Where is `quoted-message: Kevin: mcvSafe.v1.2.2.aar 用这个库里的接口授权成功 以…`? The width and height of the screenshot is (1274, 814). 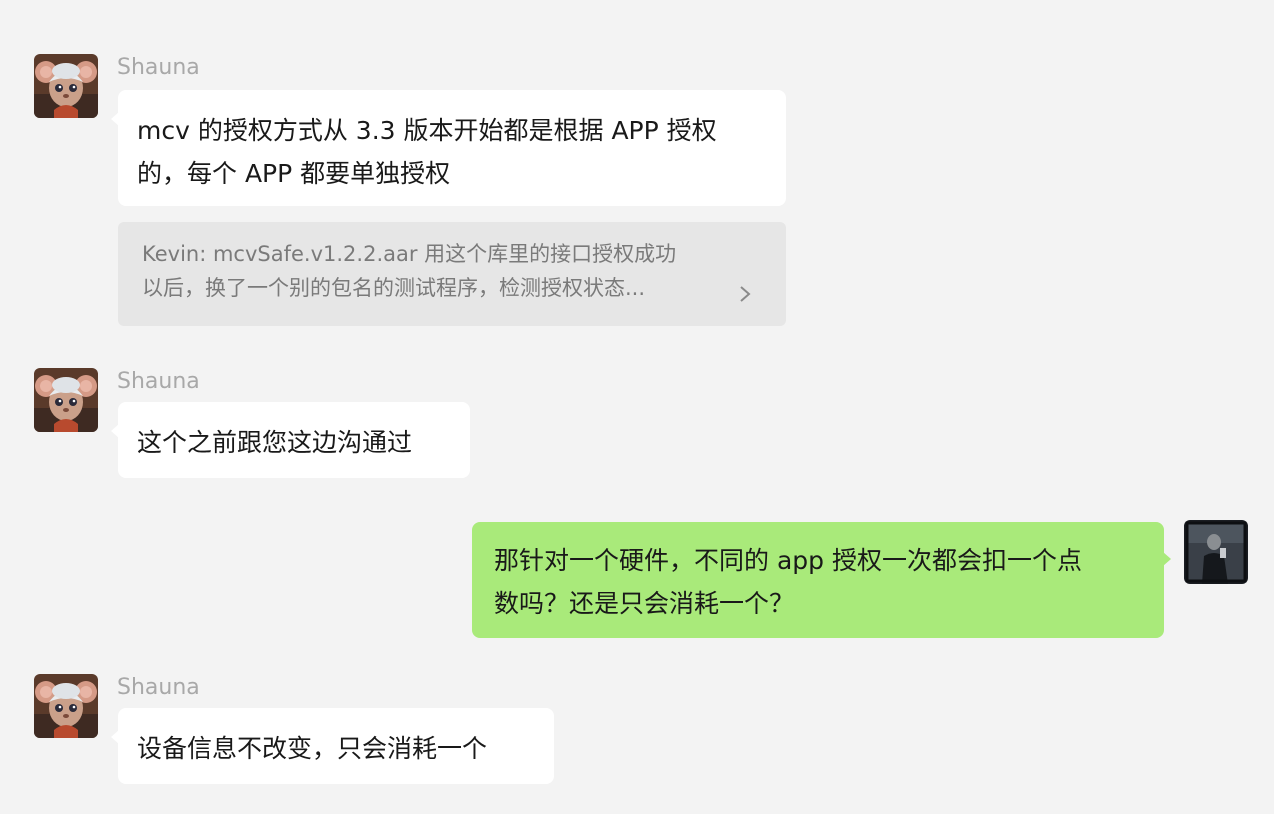
quoted-message: Kevin: mcvSafe.v1.2.2.aar 用这个库里的接口授权成功 以… is located at coordinates (452, 274).